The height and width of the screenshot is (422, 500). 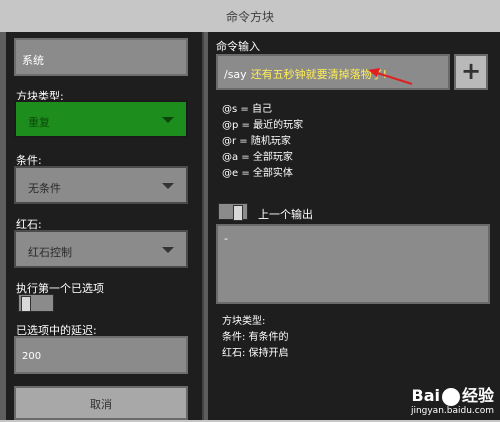 What do you see at coordinates (101, 355) in the screenshot?
I see `delay-input: 200` at bounding box center [101, 355].